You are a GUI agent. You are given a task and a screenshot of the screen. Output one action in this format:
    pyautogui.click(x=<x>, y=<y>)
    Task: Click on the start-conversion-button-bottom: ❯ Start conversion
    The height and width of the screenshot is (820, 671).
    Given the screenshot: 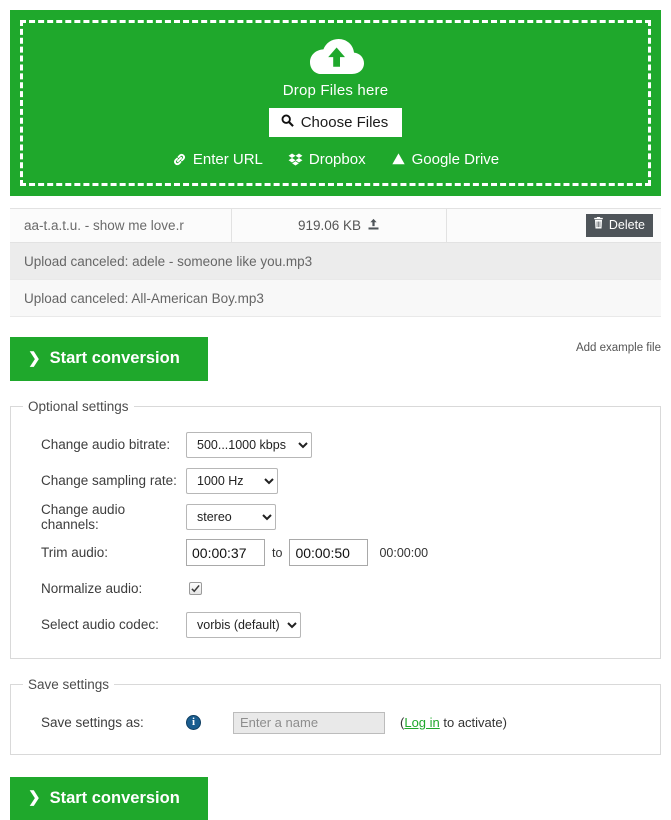 What is the action you would take?
    pyautogui.click(x=109, y=798)
    